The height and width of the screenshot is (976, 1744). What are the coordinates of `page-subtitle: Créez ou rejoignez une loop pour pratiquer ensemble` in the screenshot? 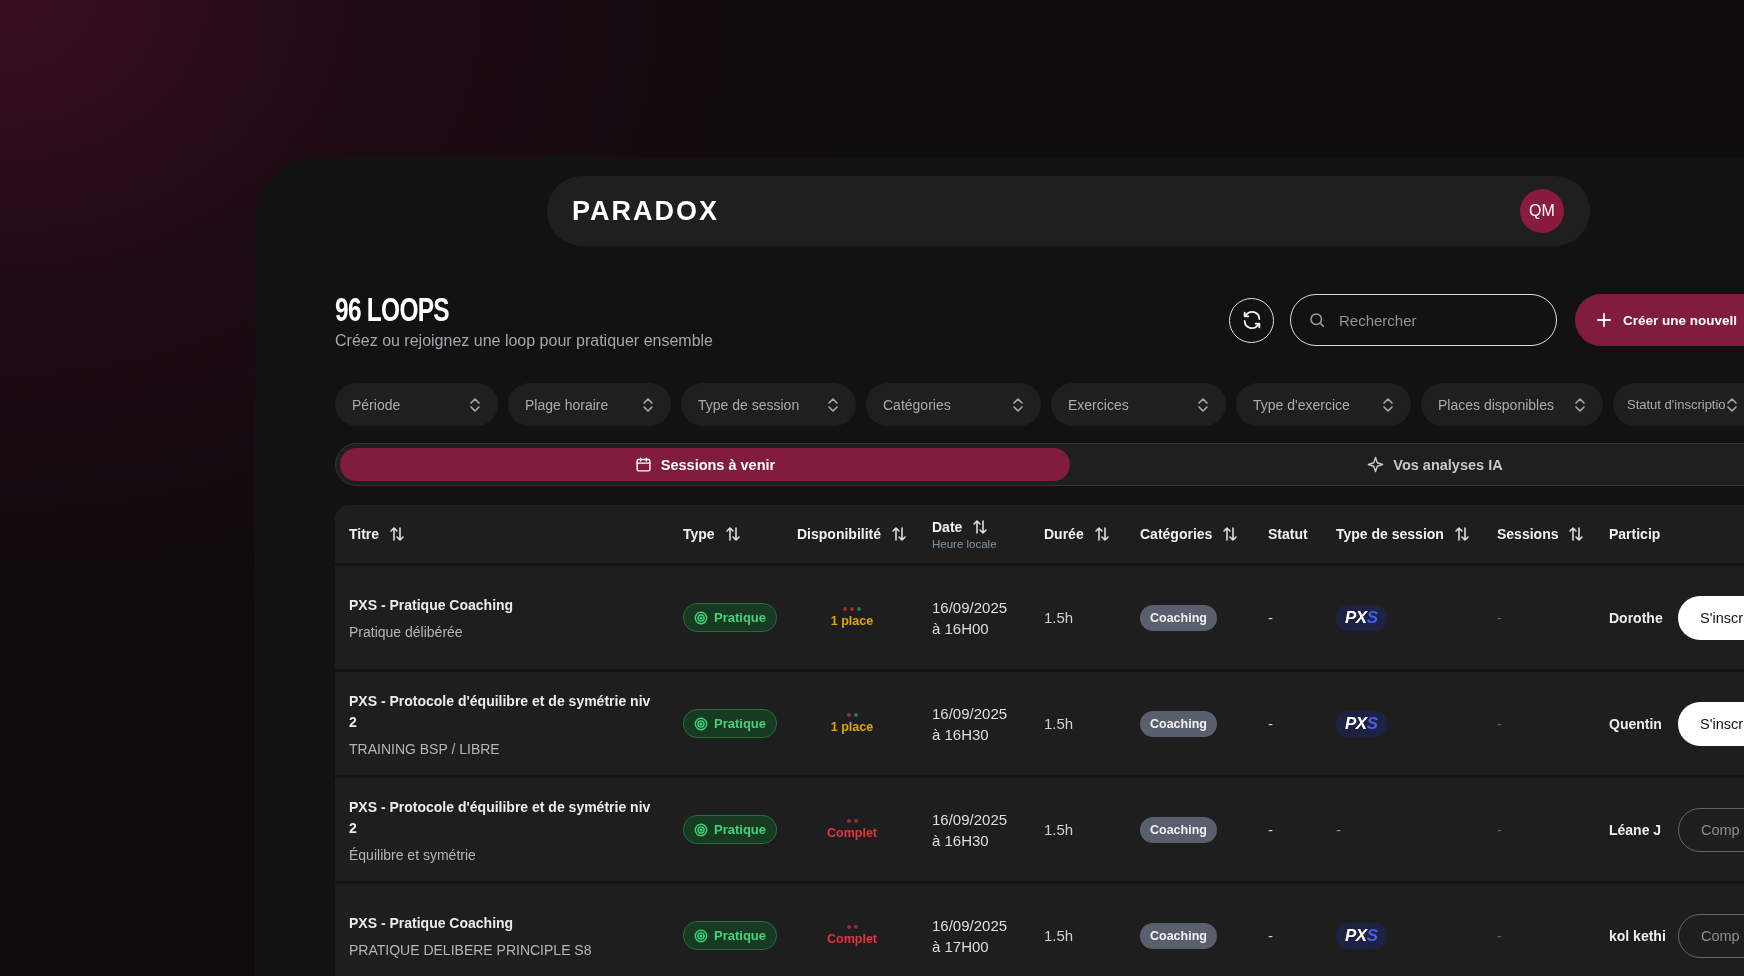 It's located at (524, 341).